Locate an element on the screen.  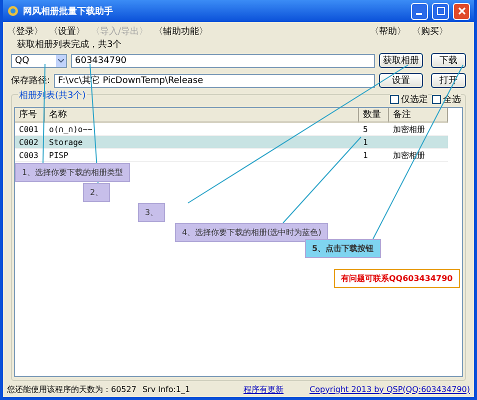
server-info-text: Srv Info:1_1 is located at coordinates (167, 389).